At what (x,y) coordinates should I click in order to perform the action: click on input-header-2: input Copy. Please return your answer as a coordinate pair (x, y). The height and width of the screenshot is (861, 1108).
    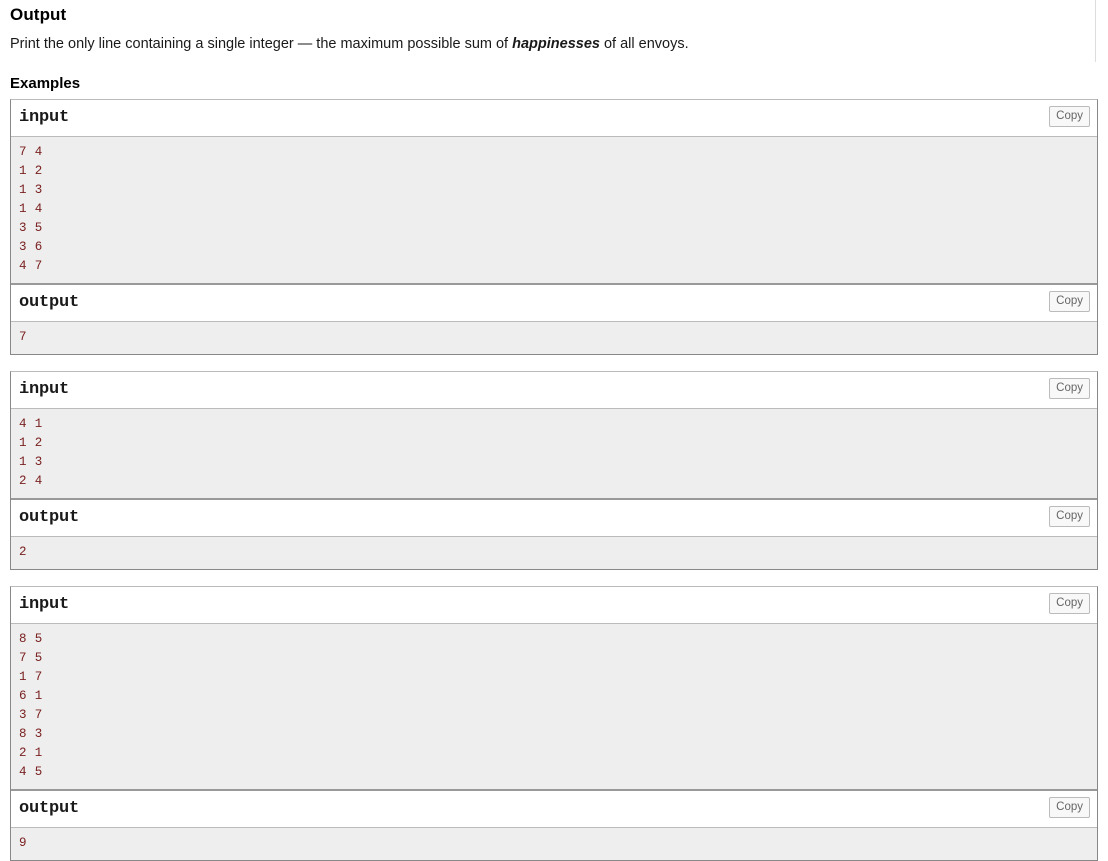
    Looking at the image, I should click on (554, 390).